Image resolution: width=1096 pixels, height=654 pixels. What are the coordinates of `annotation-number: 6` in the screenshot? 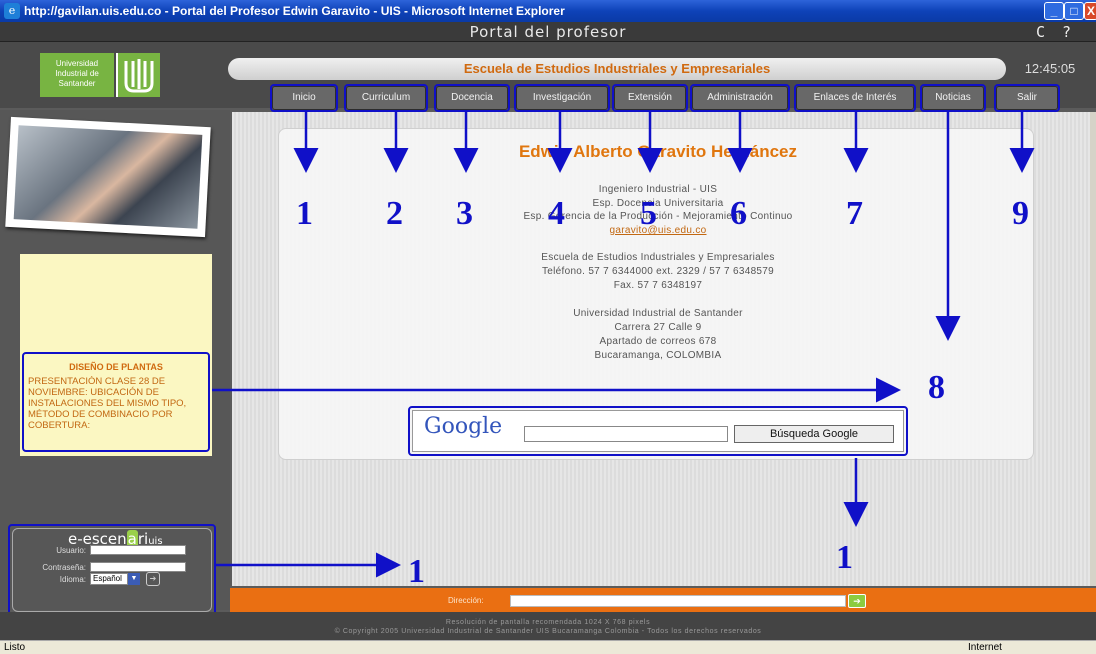 It's located at (738, 213).